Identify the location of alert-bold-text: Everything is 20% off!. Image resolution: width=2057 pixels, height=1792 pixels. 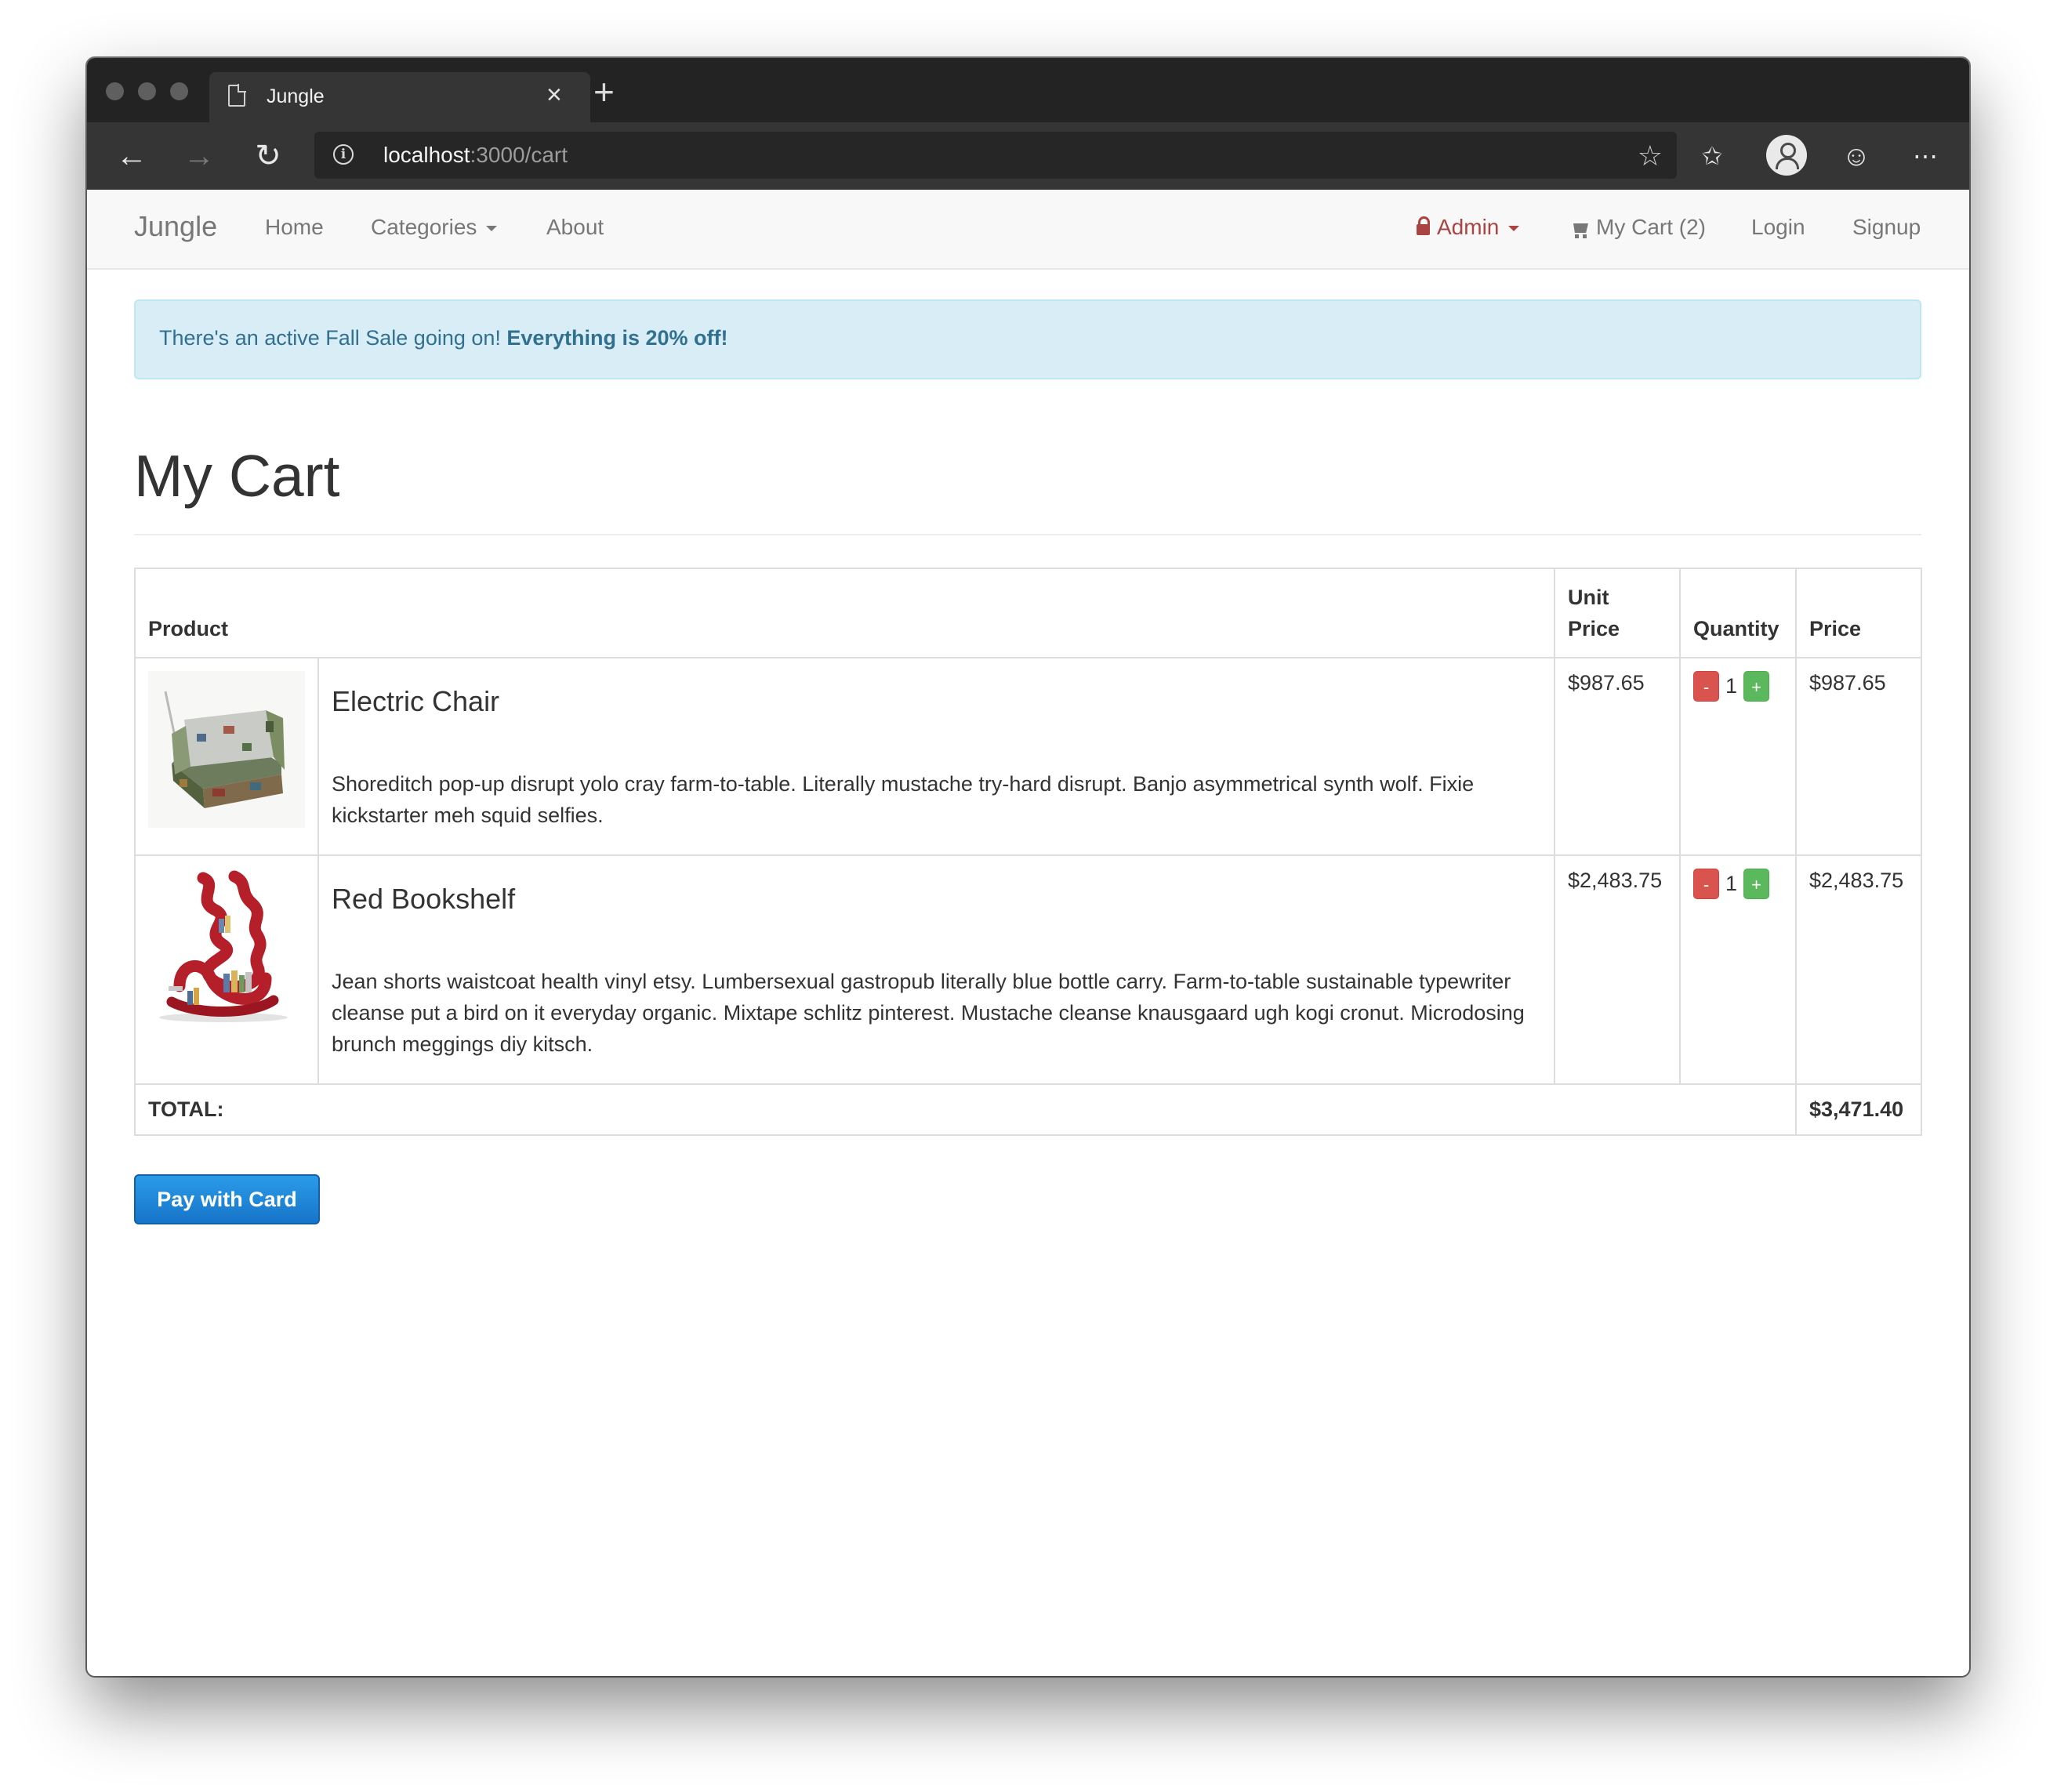
(617, 338).